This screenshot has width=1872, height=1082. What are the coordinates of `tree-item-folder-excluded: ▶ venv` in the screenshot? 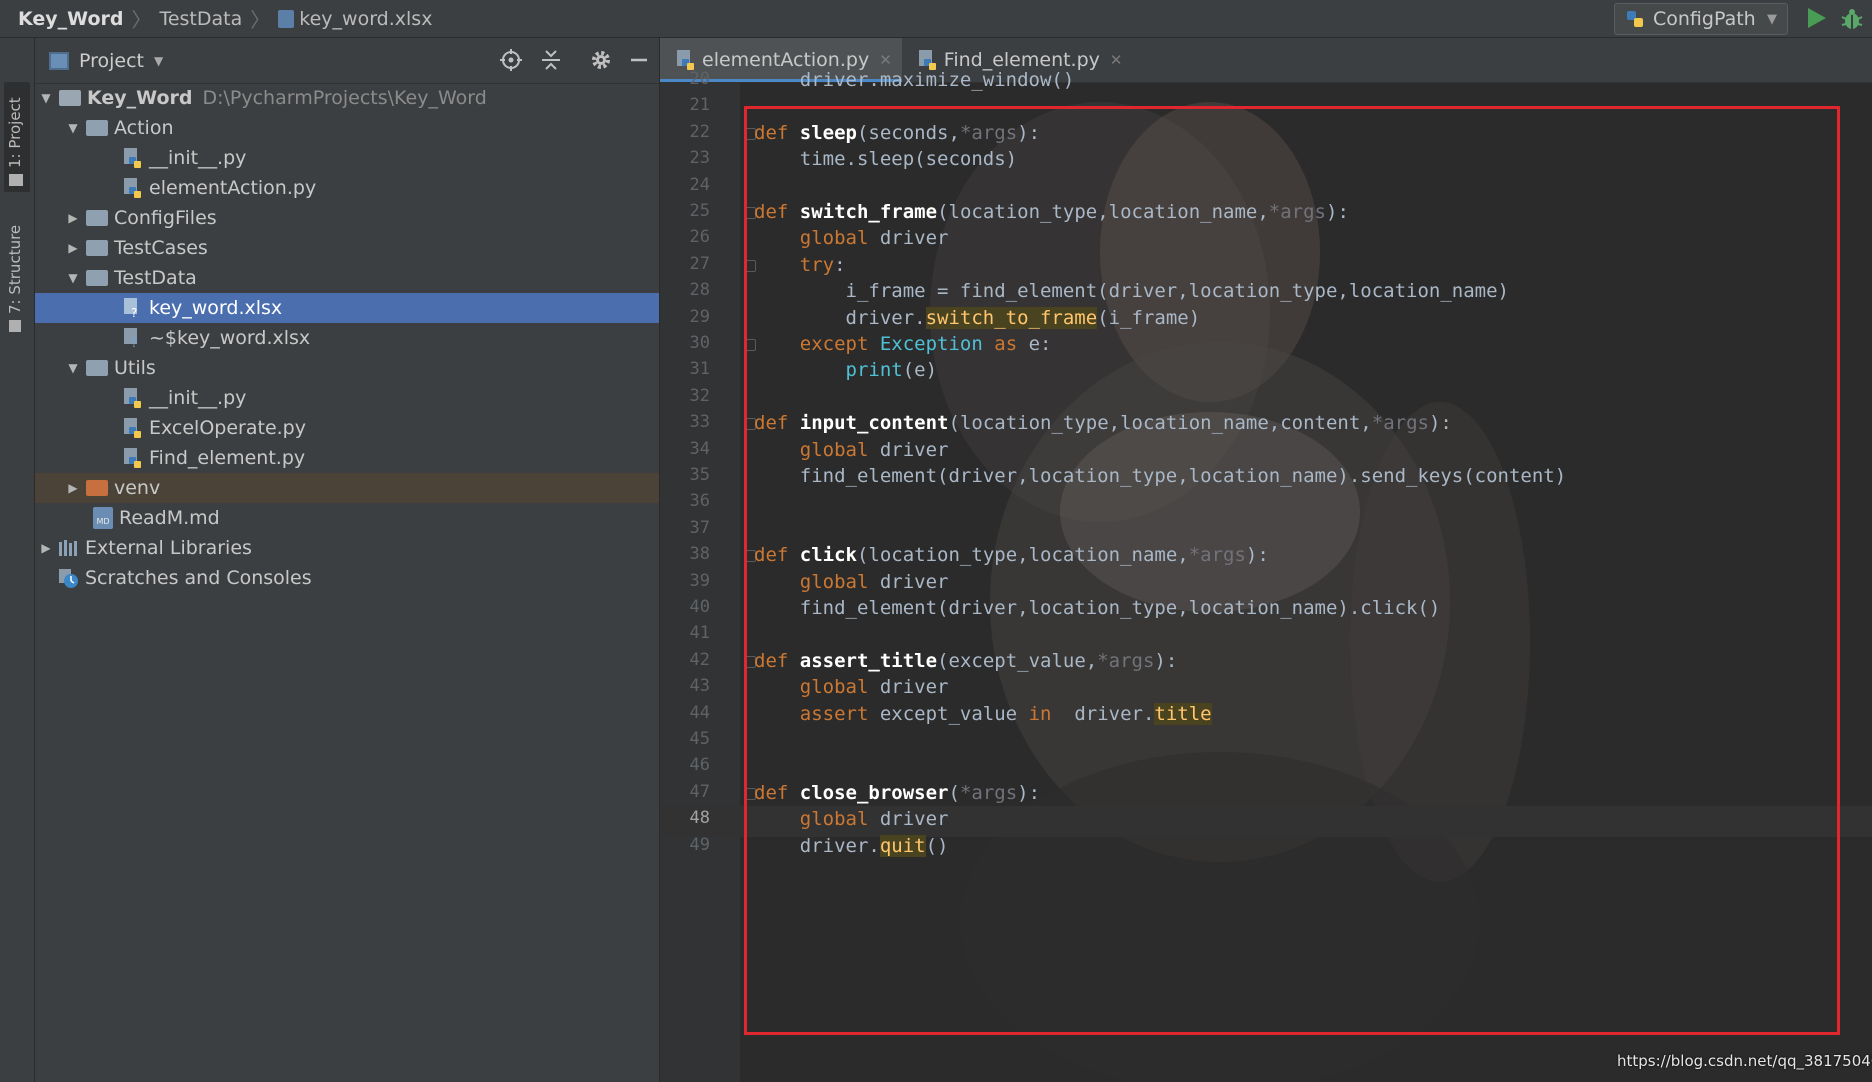 It's located at (347, 488).